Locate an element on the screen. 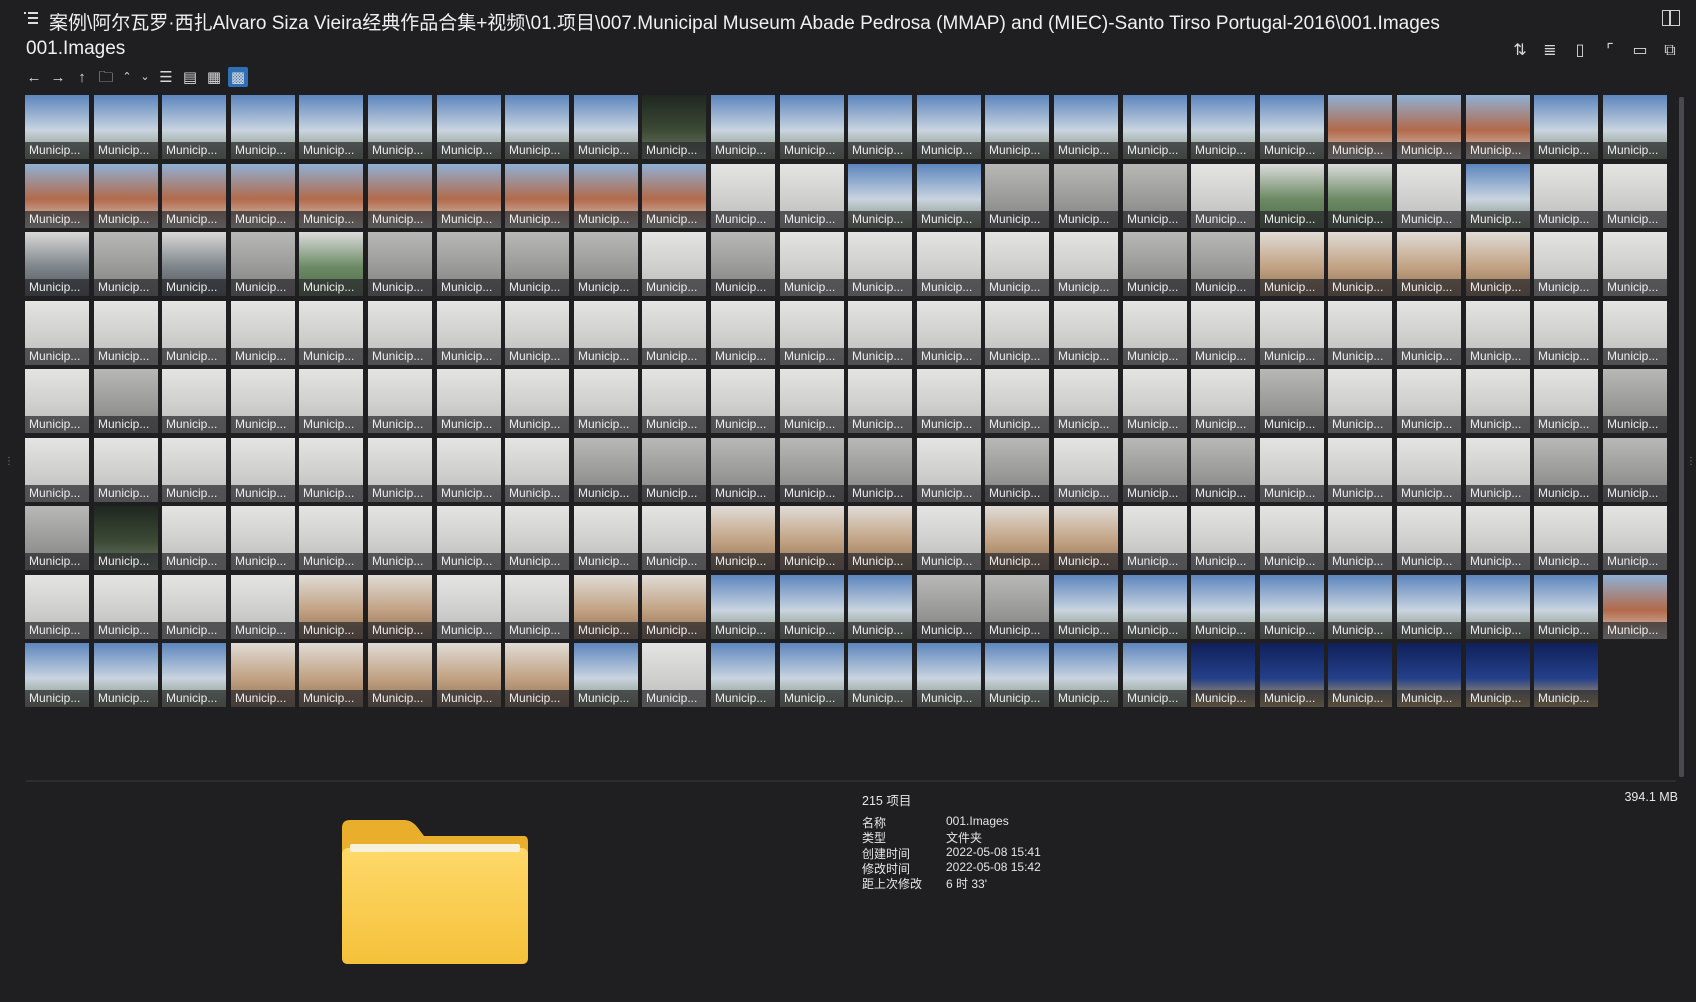  view-list-icon: ☰ is located at coordinates (166, 77).